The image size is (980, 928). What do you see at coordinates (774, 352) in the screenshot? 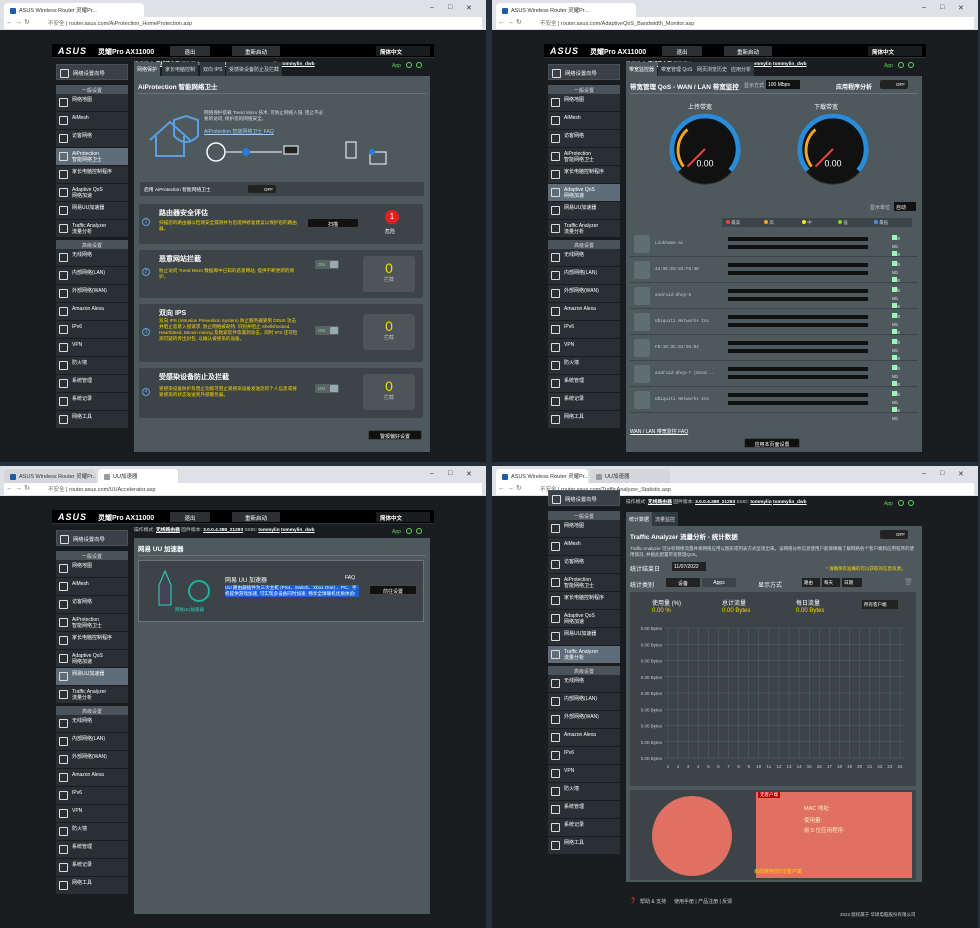
I see `device-row: F0:1D:3C:84:56:940.00 Mb0.00 Mb` at bounding box center [774, 352].